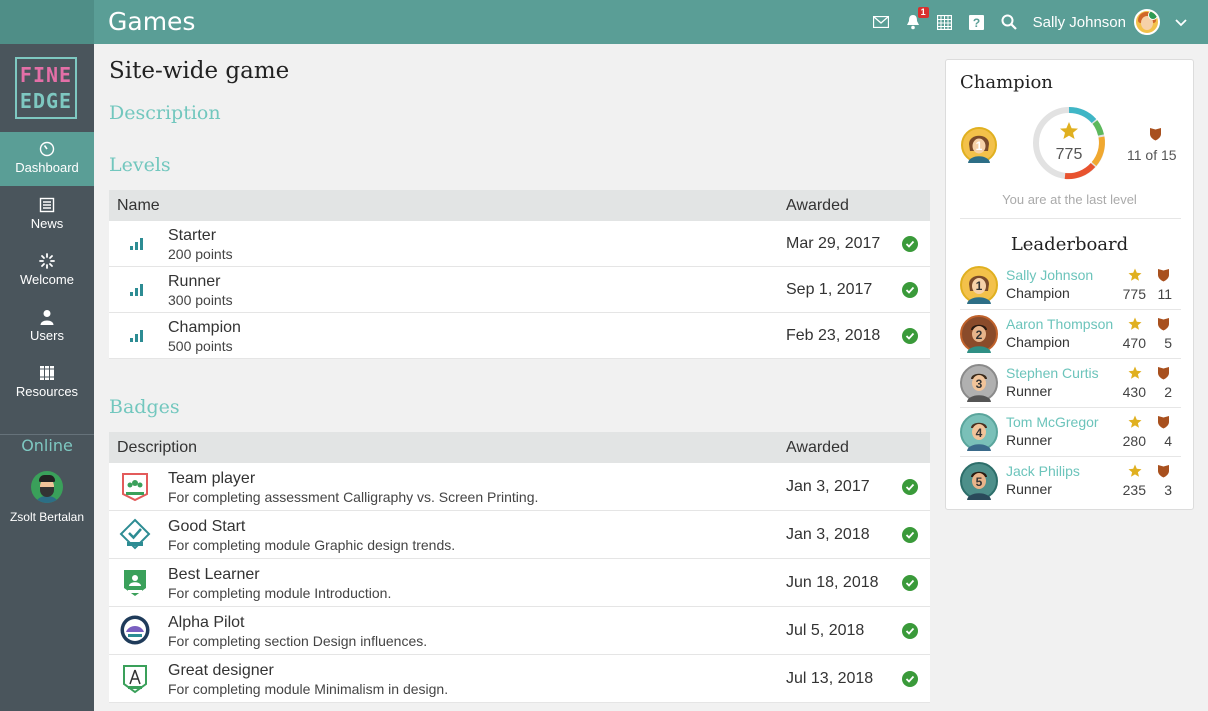  Describe the element at coordinates (1079, 22) in the screenshot. I see `current-user-name: Sally Johnson` at that location.